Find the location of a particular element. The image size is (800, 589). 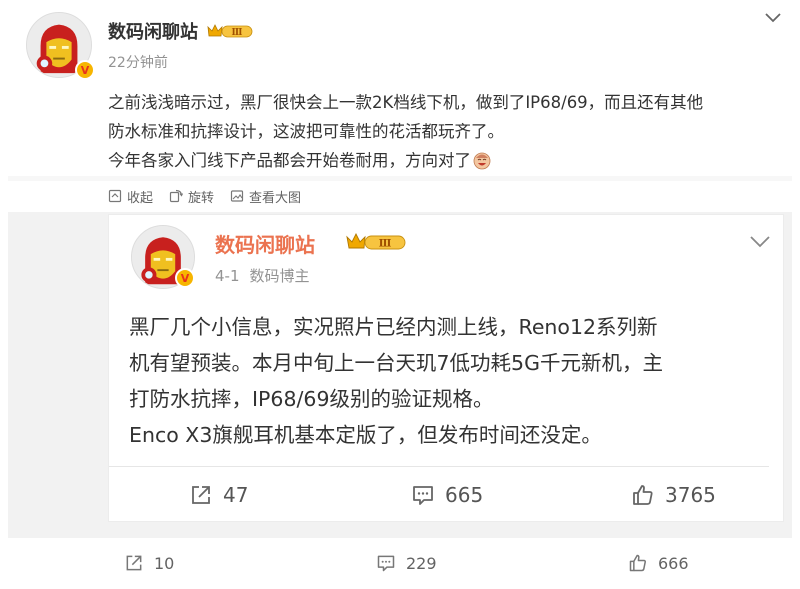

repost-comment-button: 665 is located at coordinates (447, 495).